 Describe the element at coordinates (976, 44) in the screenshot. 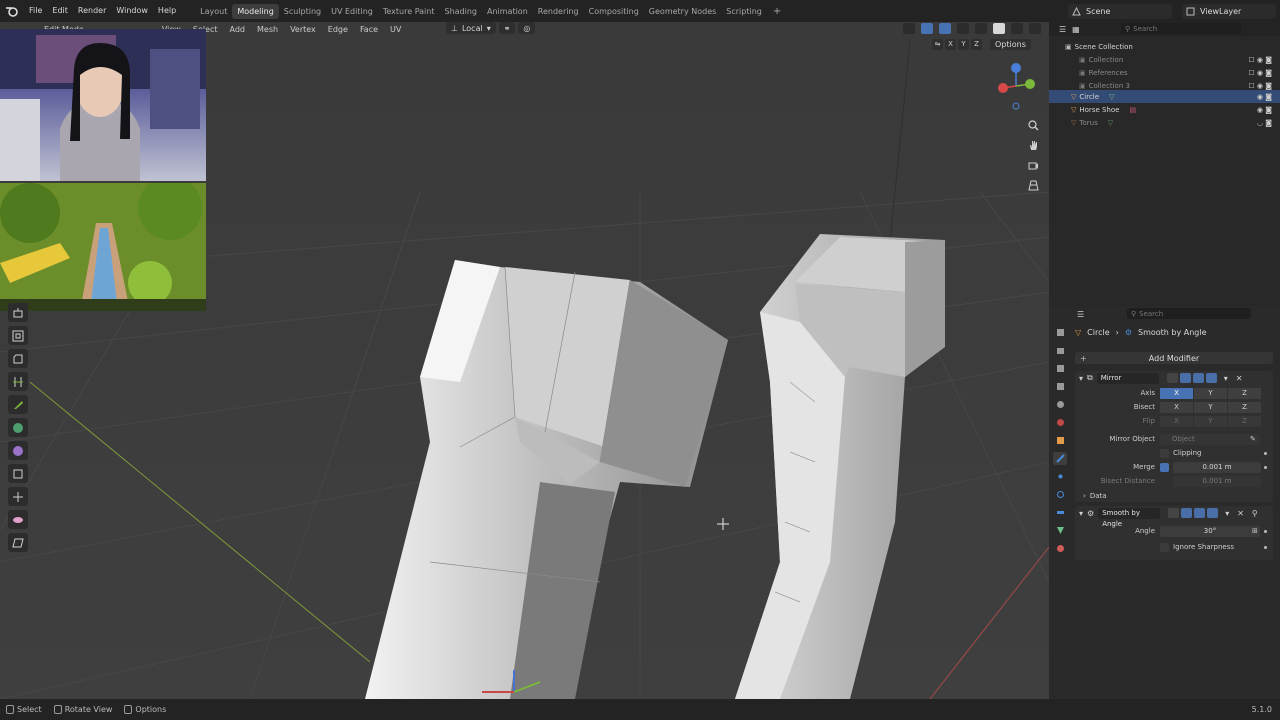

I see `mirror-z-toggle: Z` at that location.